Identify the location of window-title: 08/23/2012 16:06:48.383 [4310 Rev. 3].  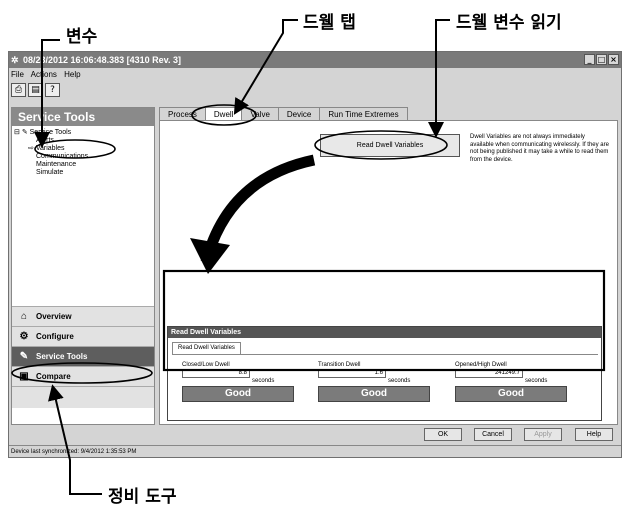
(102, 60).